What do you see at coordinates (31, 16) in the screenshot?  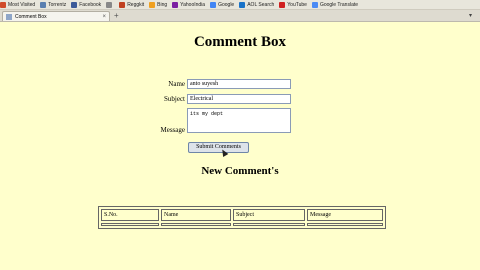 I see `tab-title: Comment Box` at bounding box center [31, 16].